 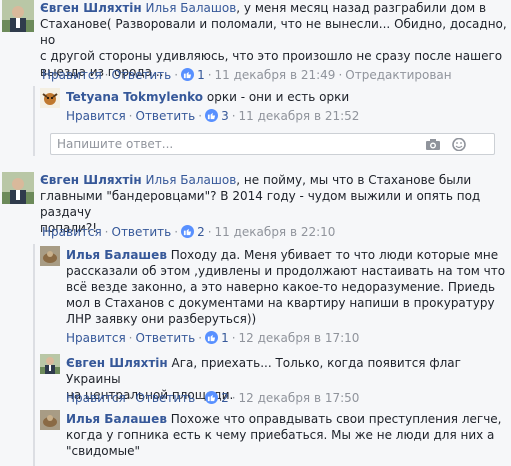 What do you see at coordinates (299, 116) in the screenshot?
I see `timestamp: 11 декабря в 21:52` at bounding box center [299, 116].